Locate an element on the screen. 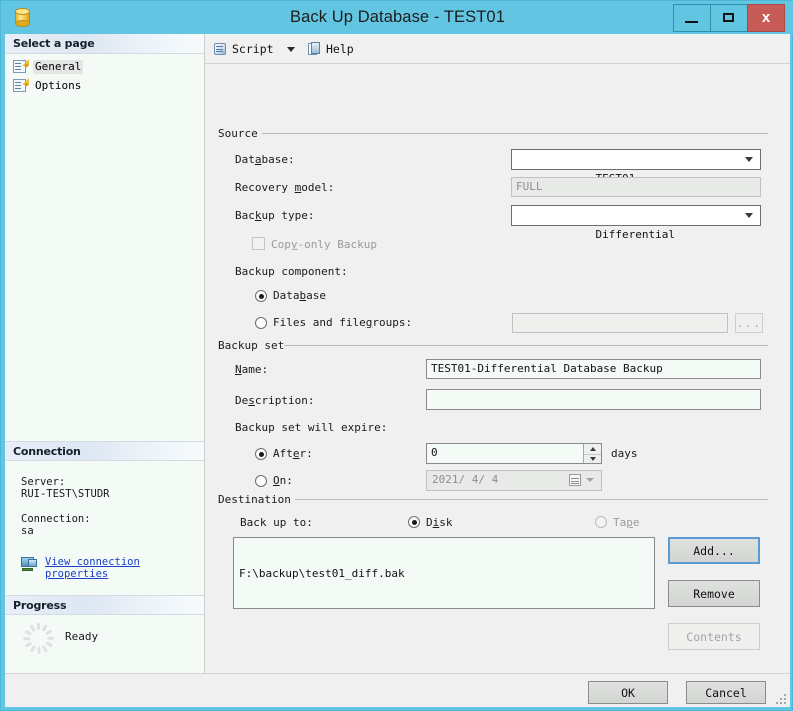 Image resolution: width=793 pixels, height=711 pixels. ok-button-label: OK is located at coordinates (628, 692).